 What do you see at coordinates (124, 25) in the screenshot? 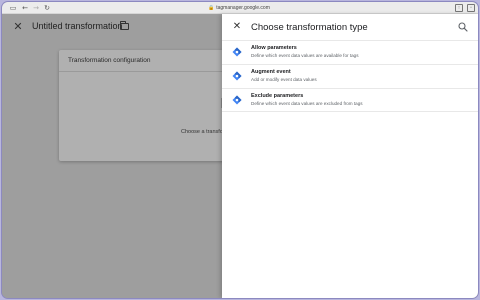
I see `folder-icon` at bounding box center [124, 25].